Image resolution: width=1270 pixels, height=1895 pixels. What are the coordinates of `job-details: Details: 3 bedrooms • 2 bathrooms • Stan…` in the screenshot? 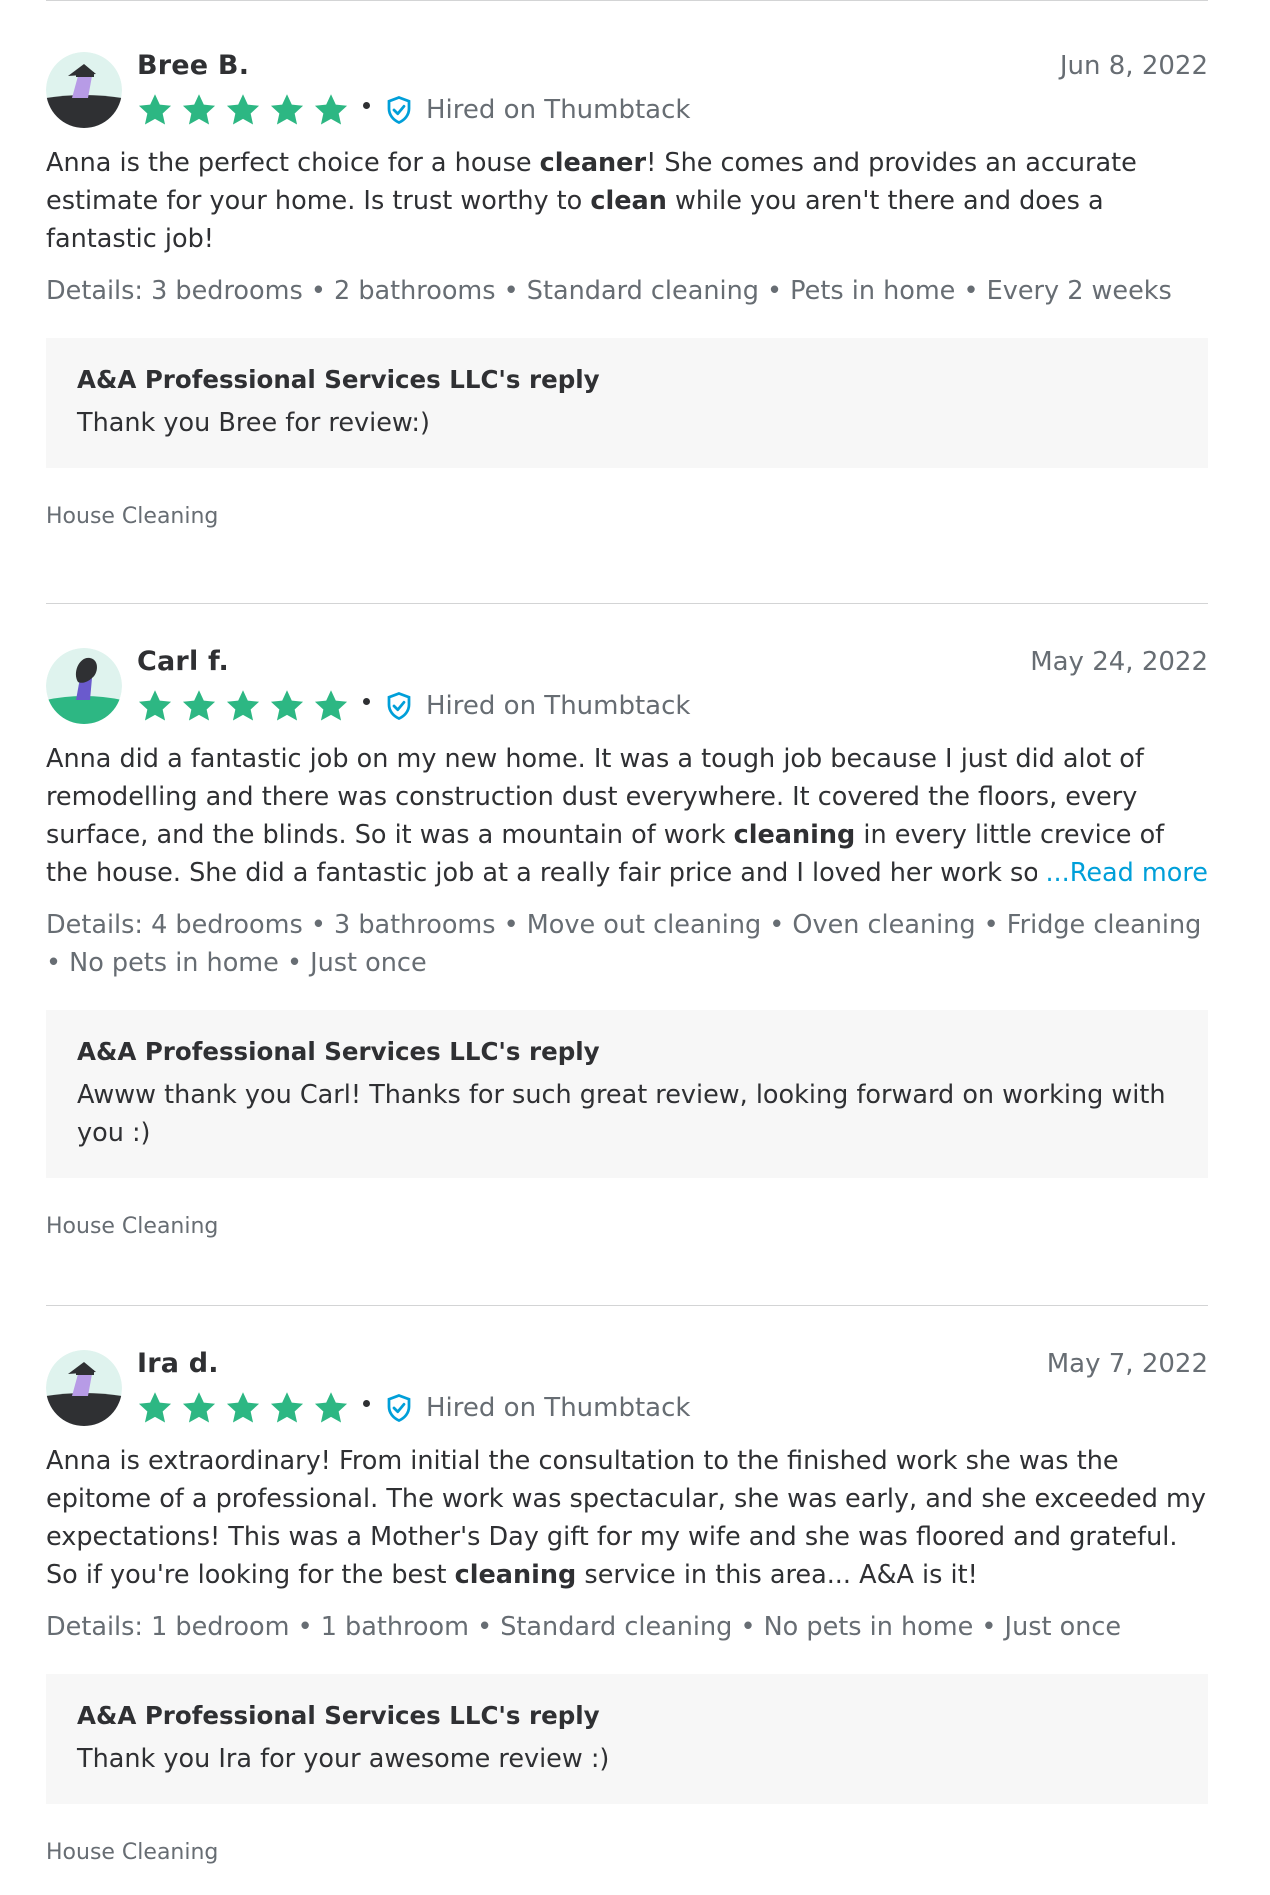 It's located at (609, 291).